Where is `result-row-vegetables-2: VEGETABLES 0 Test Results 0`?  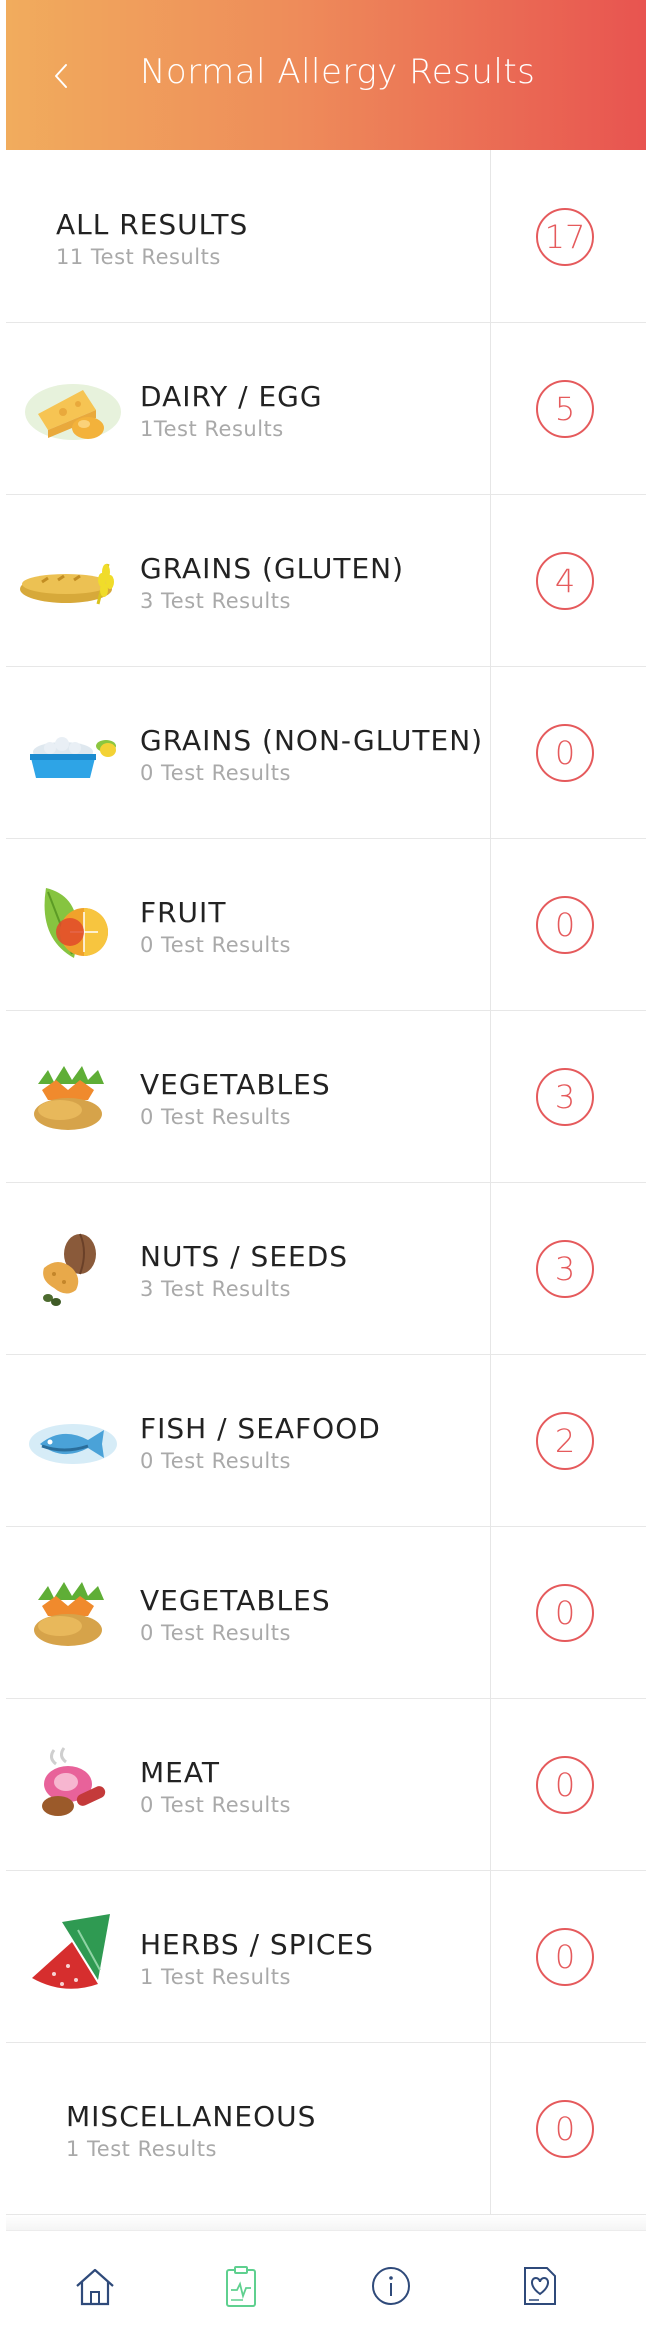 result-row-vegetables-2: VEGETABLES 0 Test Results 0 is located at coordinates (326, 1612).